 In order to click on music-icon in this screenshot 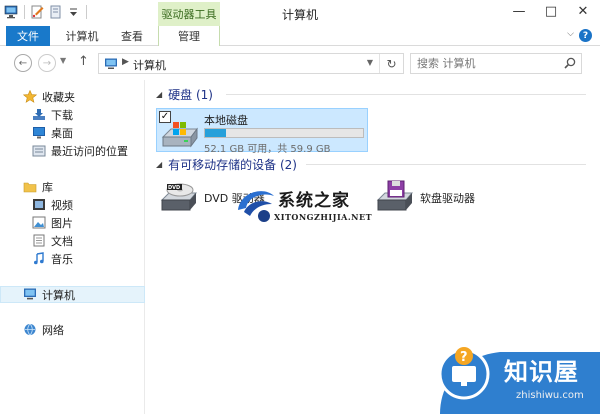, I will do `click(39, 258)`.